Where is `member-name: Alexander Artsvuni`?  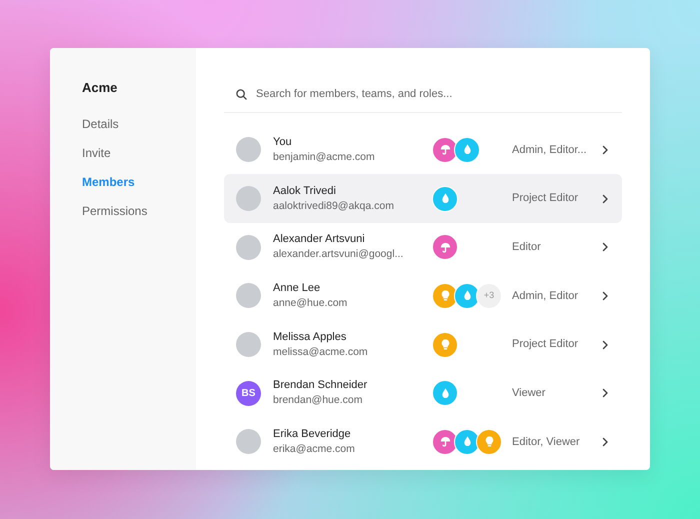
member-name: Alexander Artsvuni is located at coordinates (319, 240).